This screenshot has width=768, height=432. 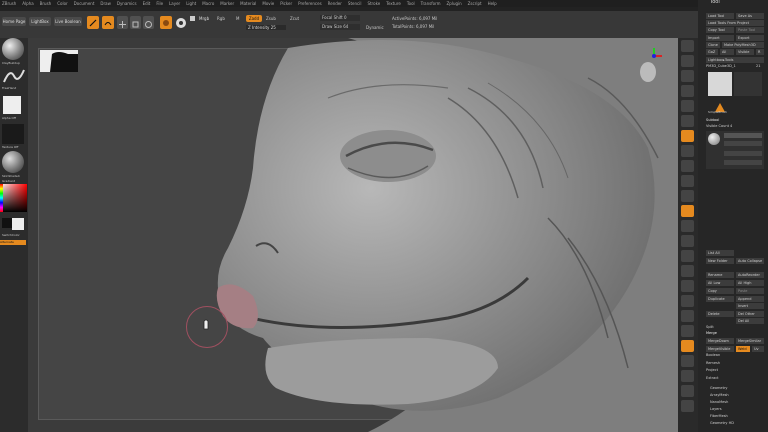 I want to click on menu-item: Movie, so click(x=268, y=3).